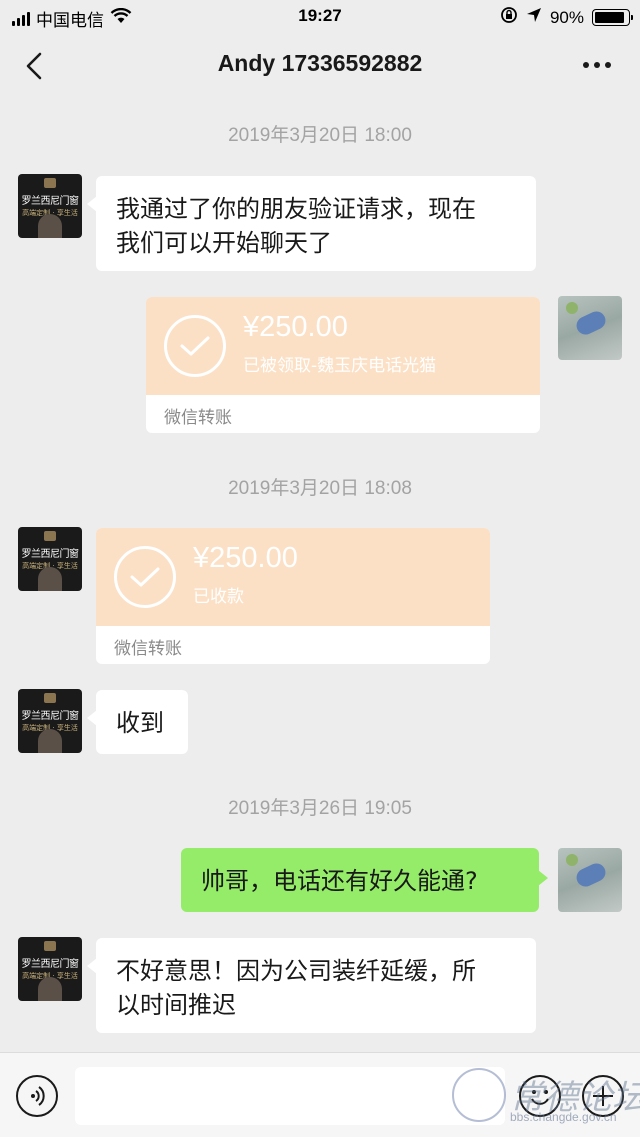 The height and width of the screenshot is (1137, 640). I want to click on transfer-note: 已收款, so click(218, 597).